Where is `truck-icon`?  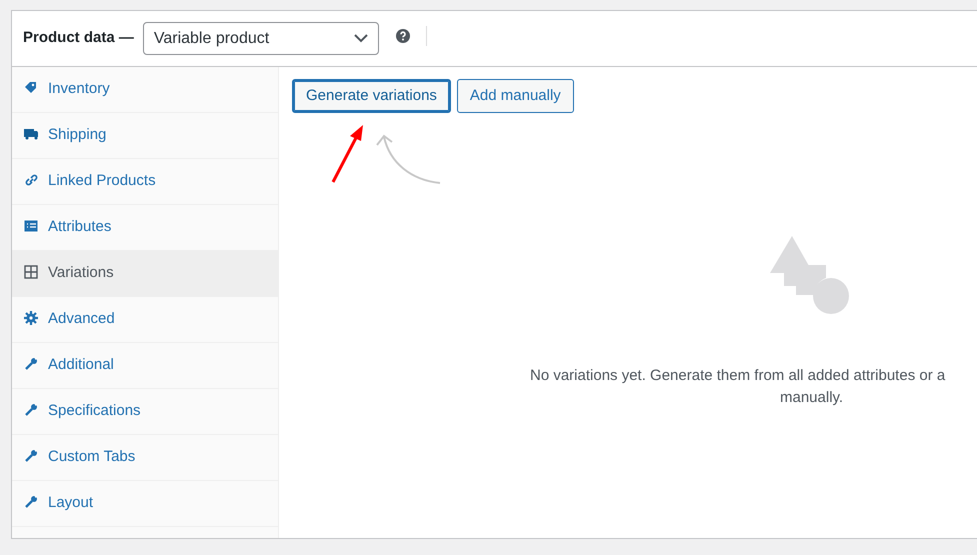 truck-icon is located at coordinates (31, 134).